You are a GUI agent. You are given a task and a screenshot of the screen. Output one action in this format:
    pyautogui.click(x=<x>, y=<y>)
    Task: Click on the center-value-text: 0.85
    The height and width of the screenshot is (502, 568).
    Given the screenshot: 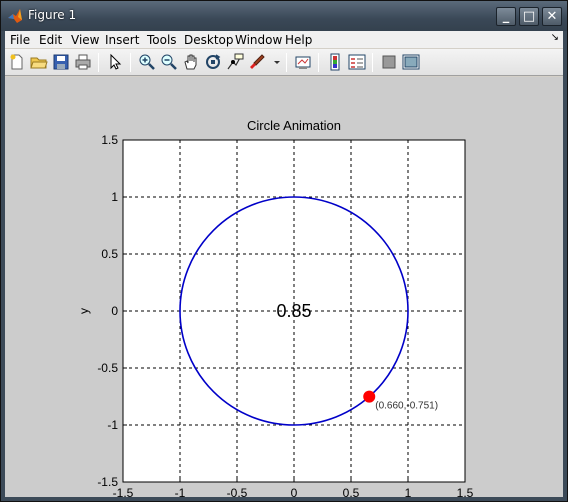 What is the action you would take?
    pyautogui.click(x=293, y=311)
    